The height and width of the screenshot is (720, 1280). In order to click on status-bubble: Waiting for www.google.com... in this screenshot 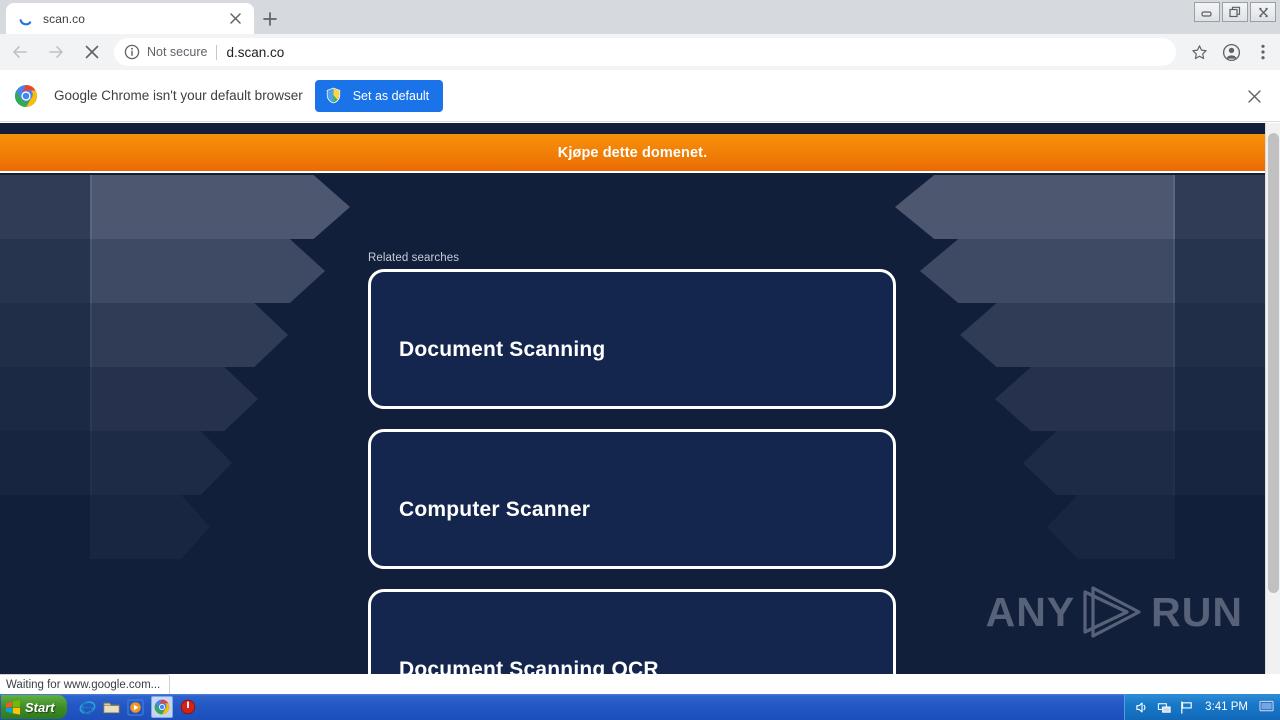, I will do `click(85, 684)`.